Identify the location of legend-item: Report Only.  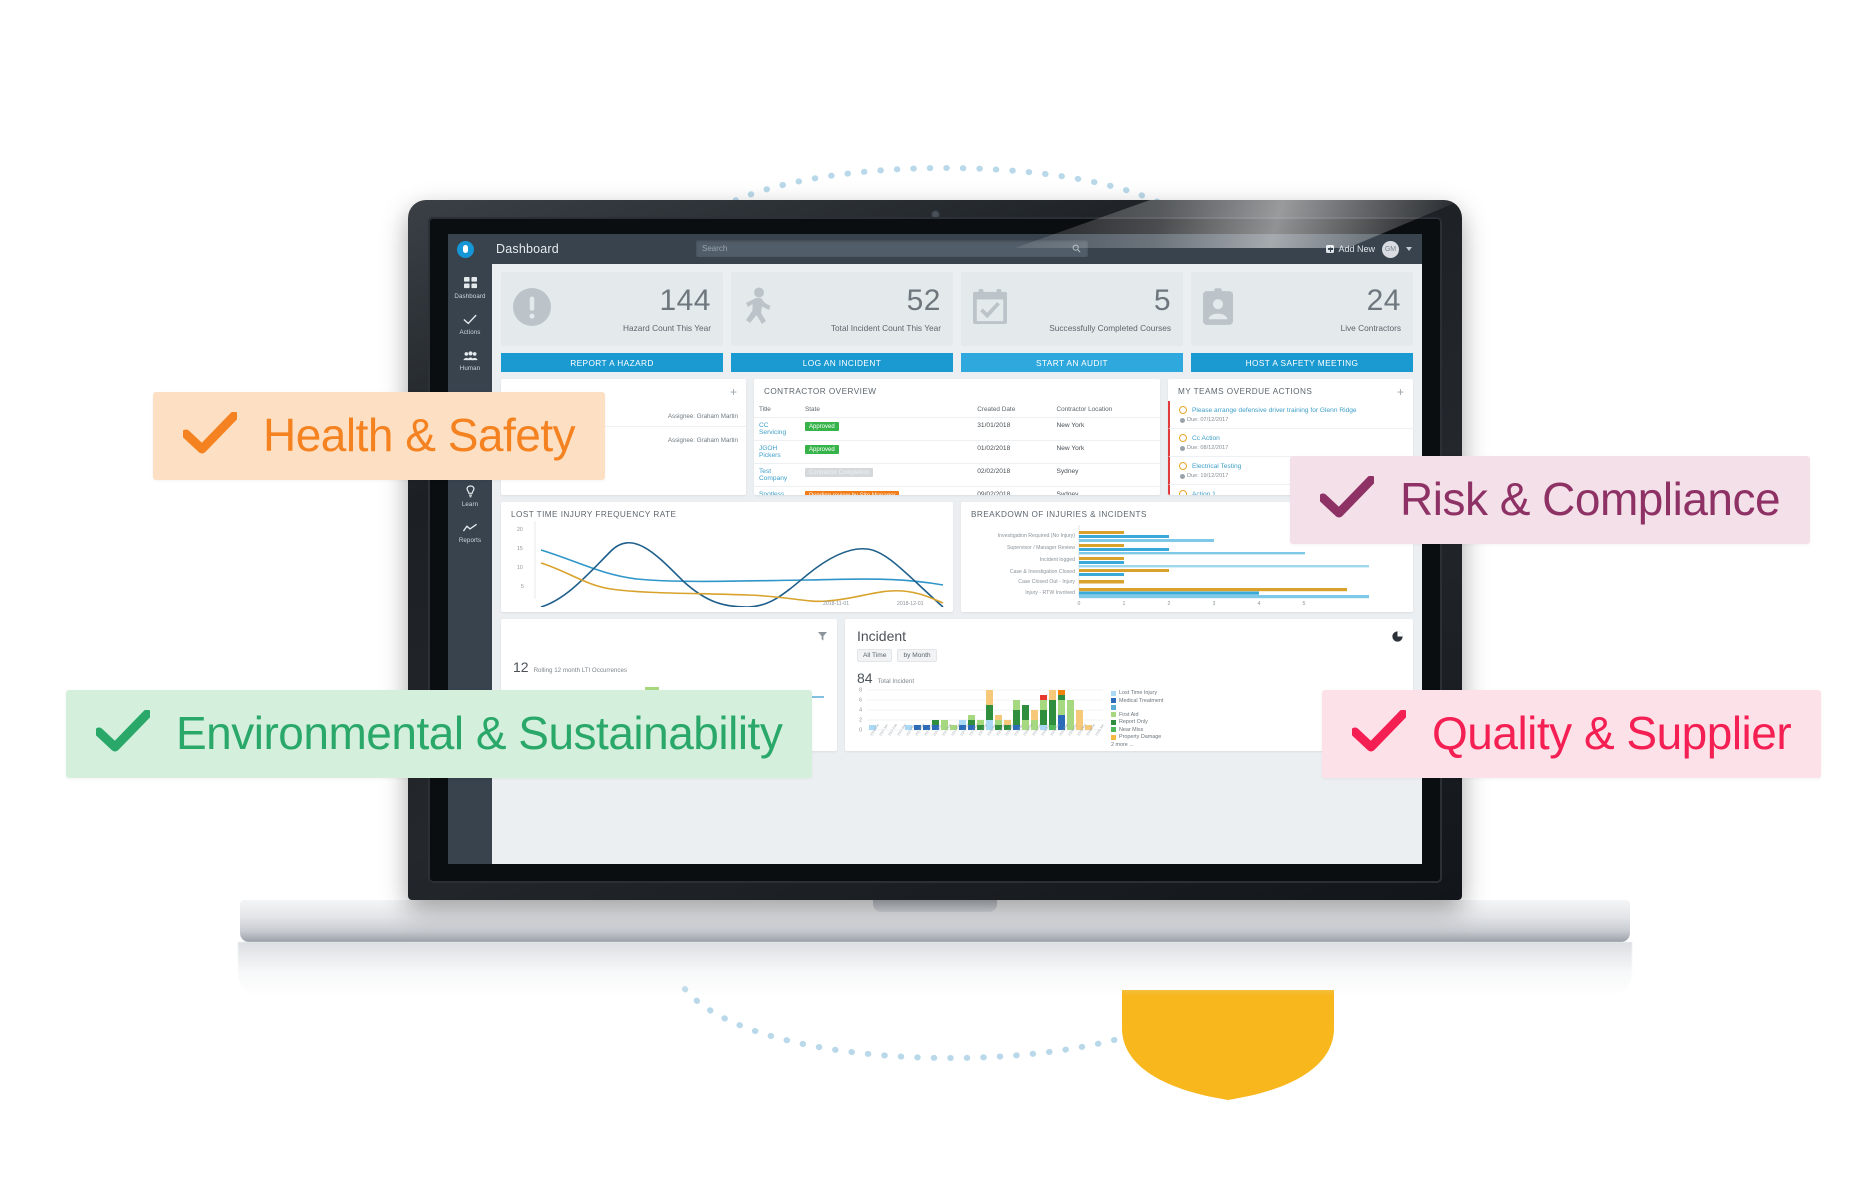
(1137, 722).